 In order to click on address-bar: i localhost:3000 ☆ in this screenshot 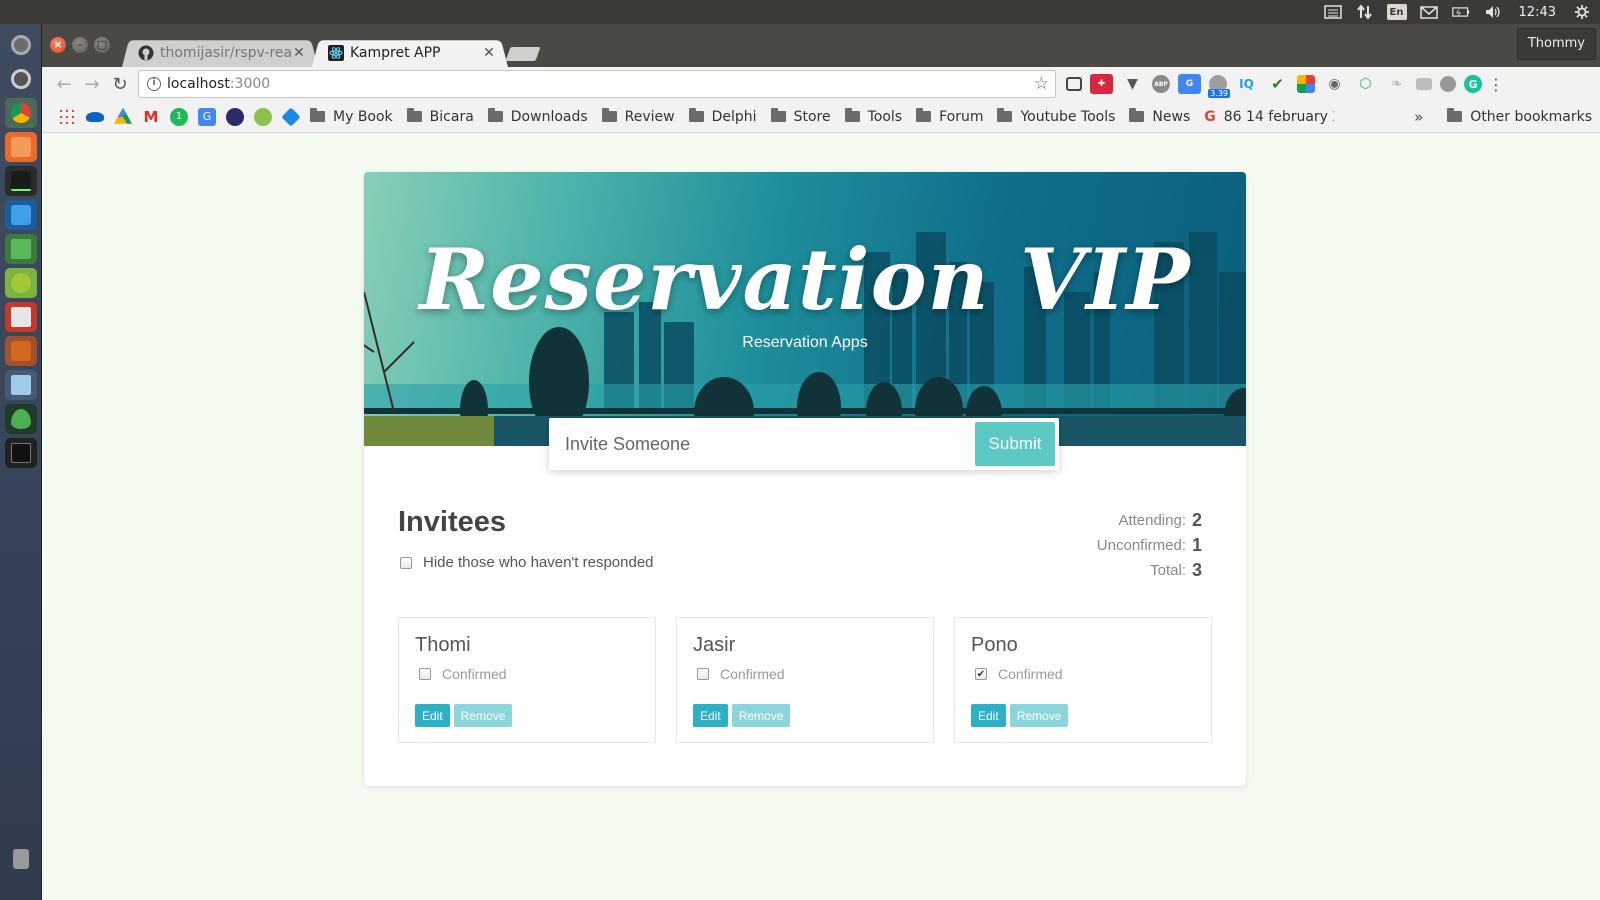, I will do `click(597, 84)`.